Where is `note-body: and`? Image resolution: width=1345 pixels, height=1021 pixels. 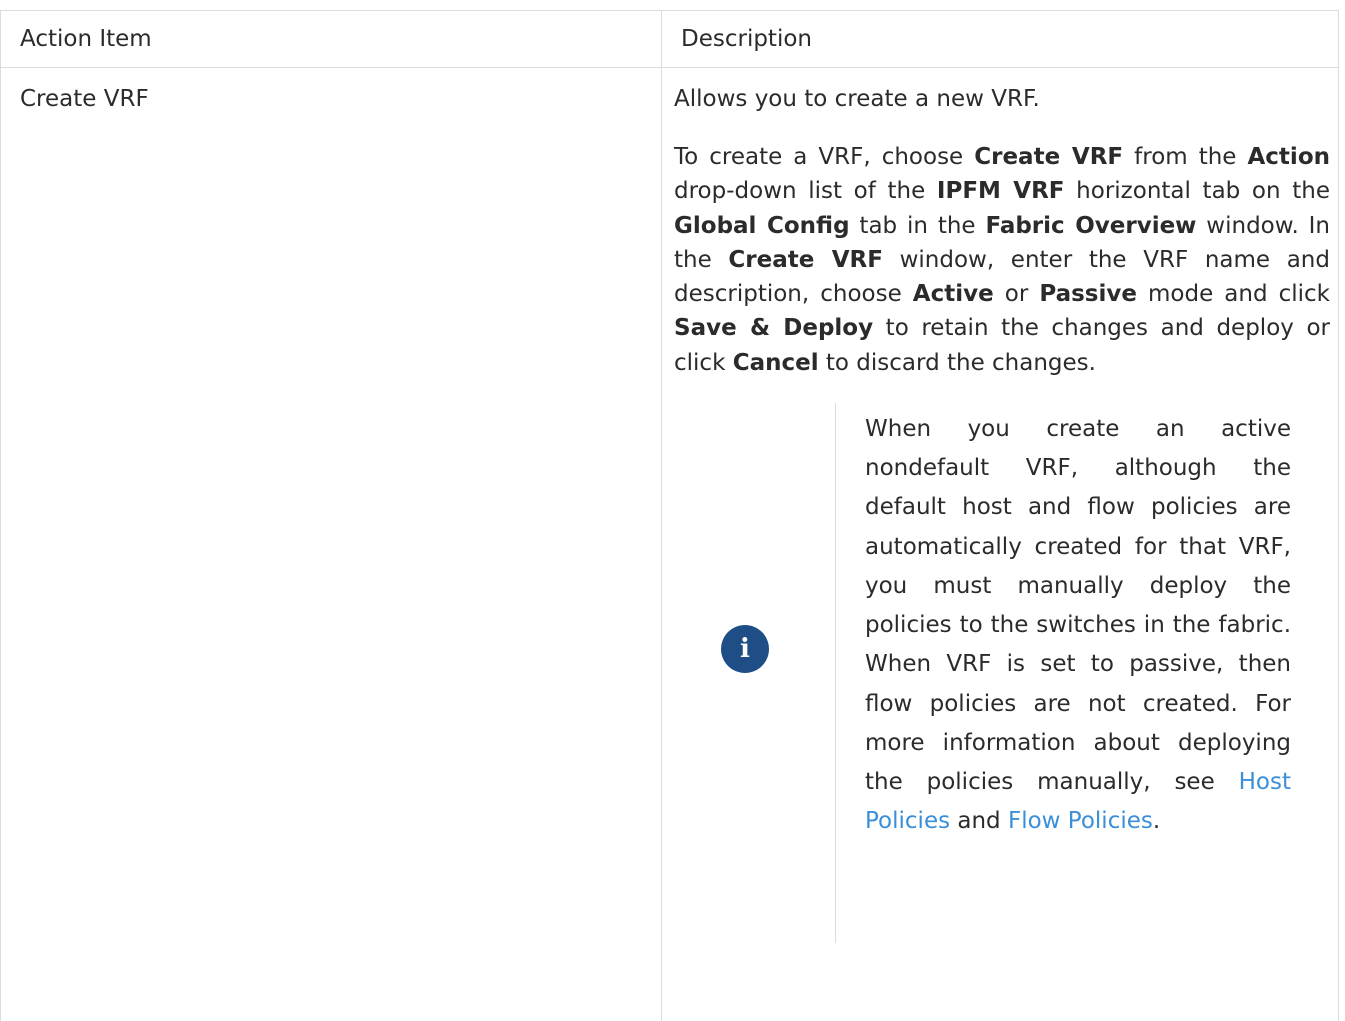
note-body: and is located at coordinates (979, 821).